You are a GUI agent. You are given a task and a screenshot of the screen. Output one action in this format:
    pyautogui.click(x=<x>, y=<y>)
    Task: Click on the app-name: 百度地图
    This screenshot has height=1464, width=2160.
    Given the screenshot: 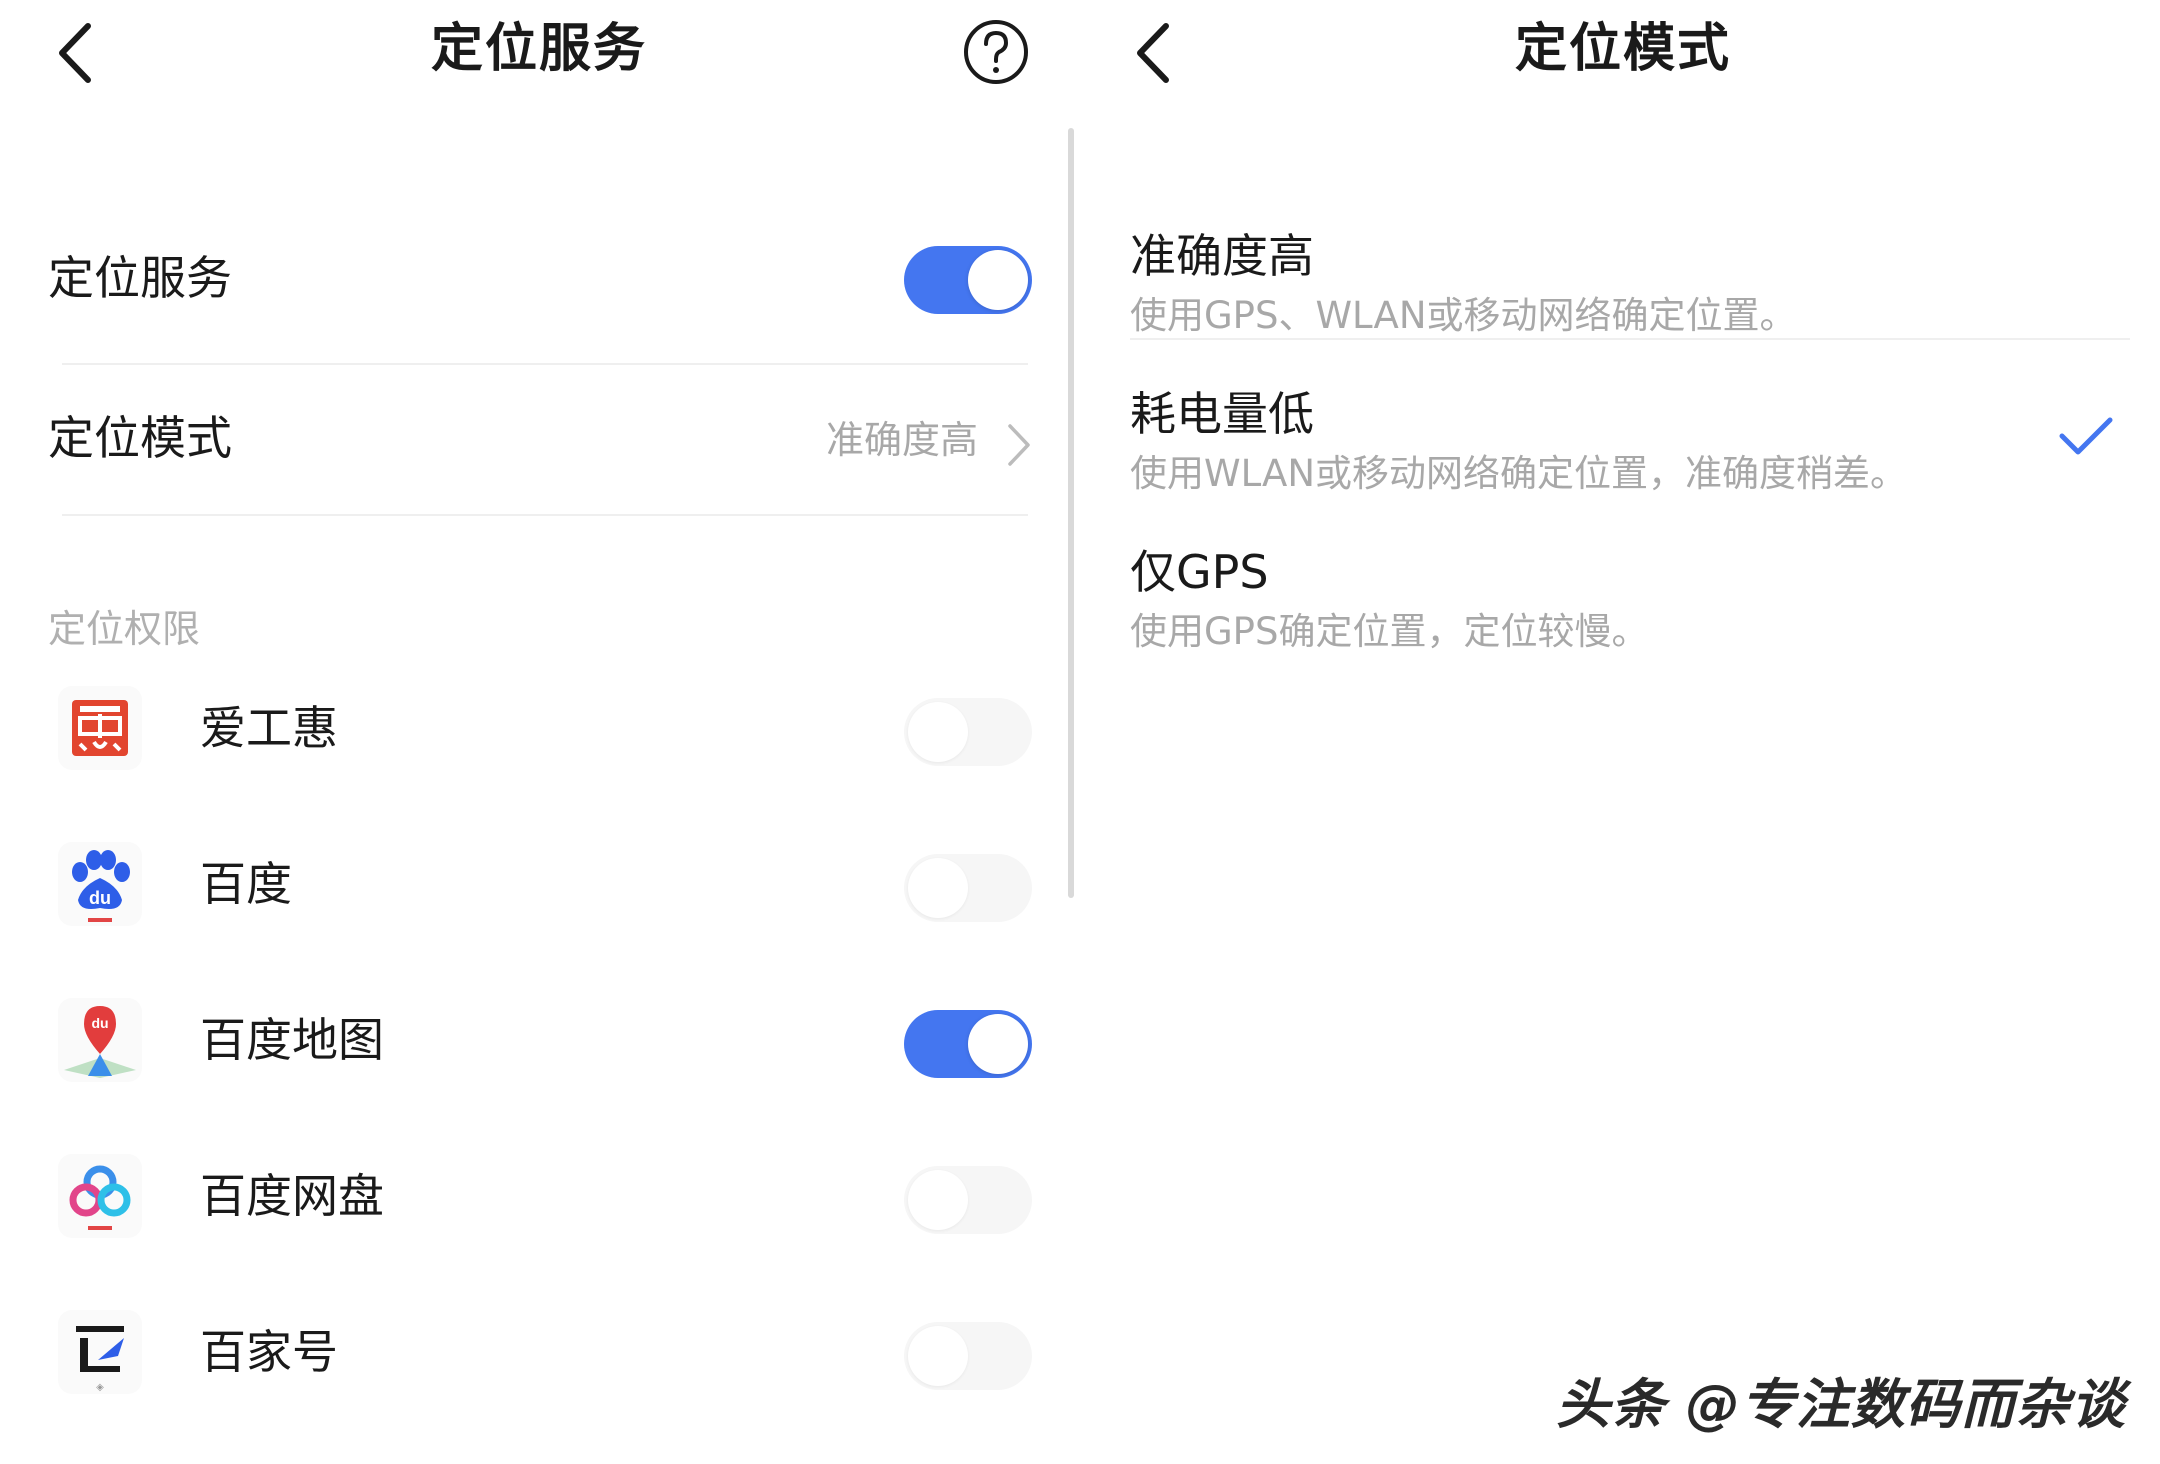 What is the action you would take?
    pyautogui.click(x=292, y=1040)
    